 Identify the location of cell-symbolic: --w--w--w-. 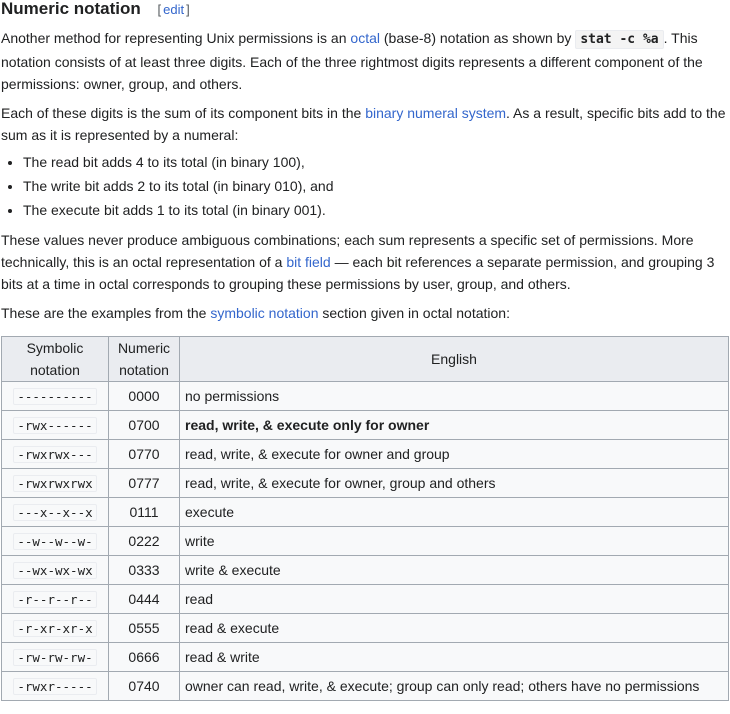
(55, 541).